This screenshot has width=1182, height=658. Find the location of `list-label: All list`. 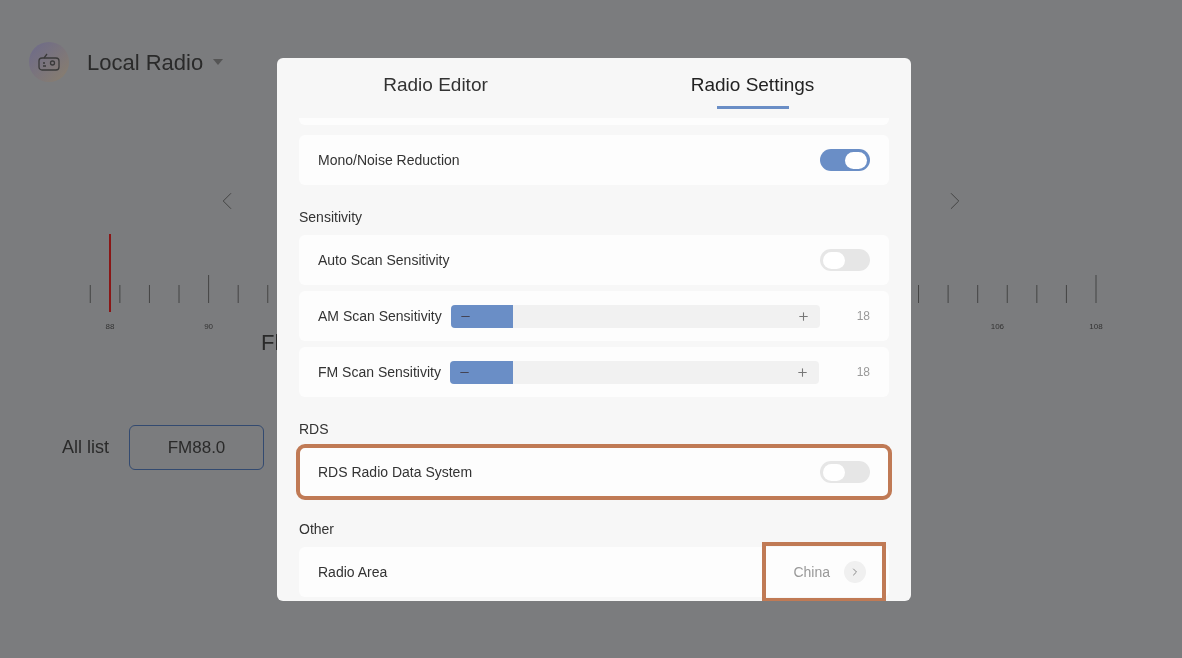

list-label: All list is located at coordinates (85, 447).